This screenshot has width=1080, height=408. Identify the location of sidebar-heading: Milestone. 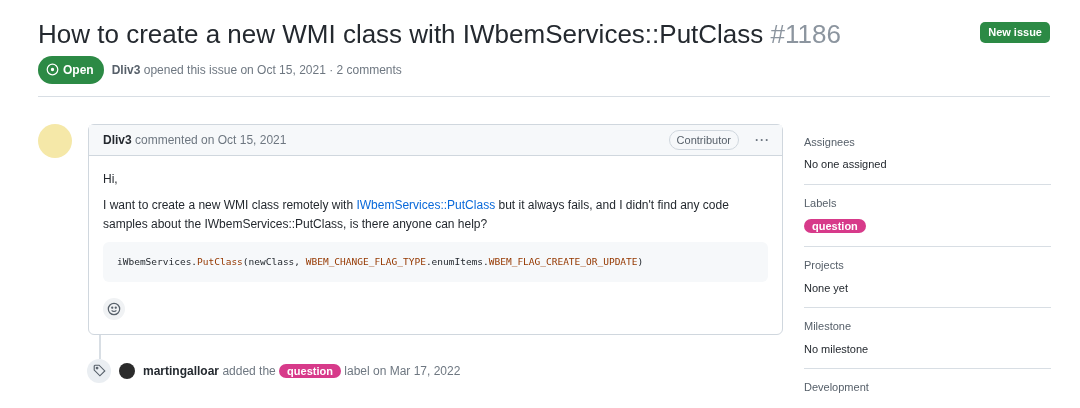
(927, 326).